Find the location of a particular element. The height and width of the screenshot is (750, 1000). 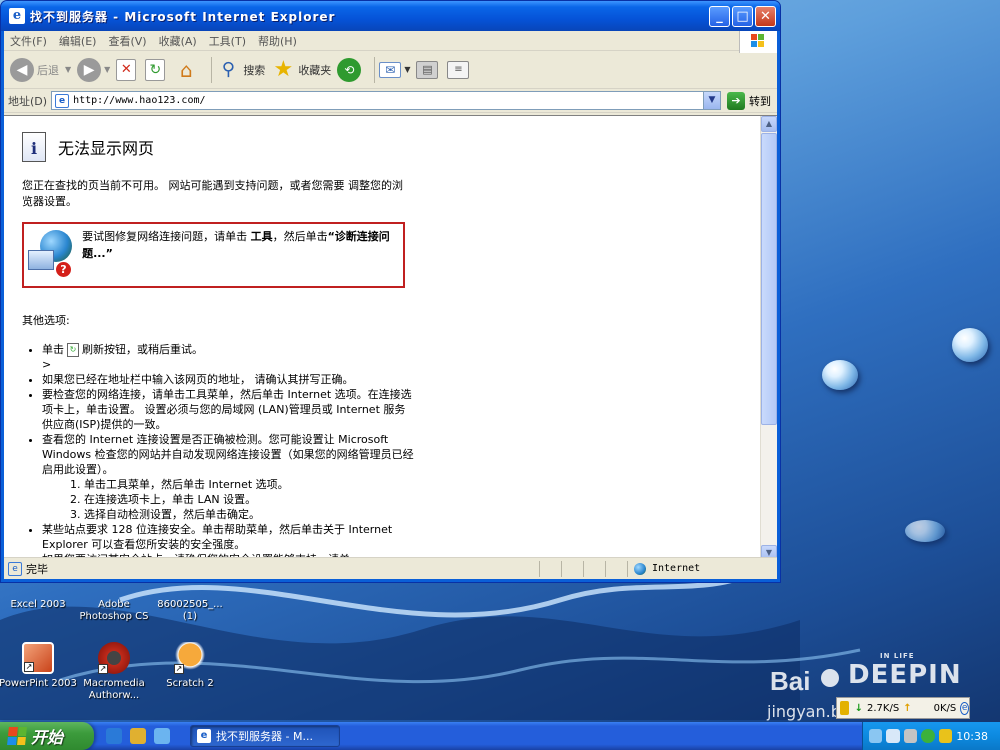

printer-icon: ▤ is located at coordinates (427, 69).